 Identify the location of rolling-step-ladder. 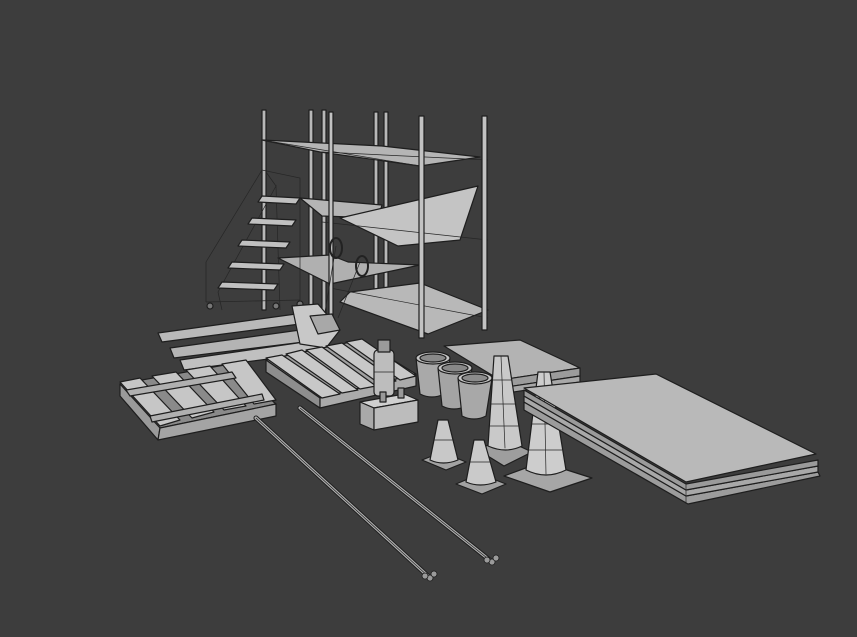
(254, 240).